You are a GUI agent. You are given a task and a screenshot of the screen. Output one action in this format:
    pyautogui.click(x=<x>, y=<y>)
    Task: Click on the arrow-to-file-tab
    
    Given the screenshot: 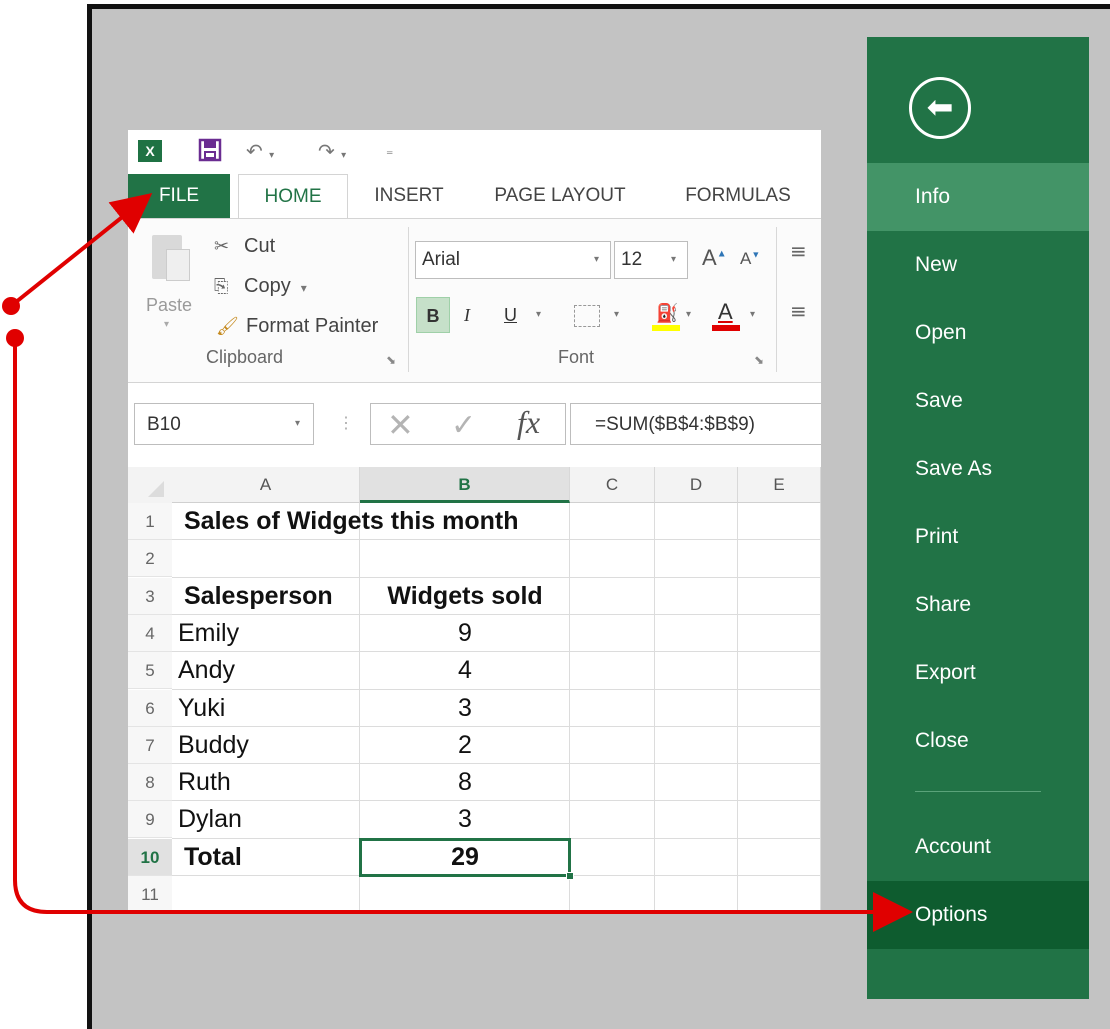 What is the action you would take?
    pyautogui.click(x=81, y=250)
    